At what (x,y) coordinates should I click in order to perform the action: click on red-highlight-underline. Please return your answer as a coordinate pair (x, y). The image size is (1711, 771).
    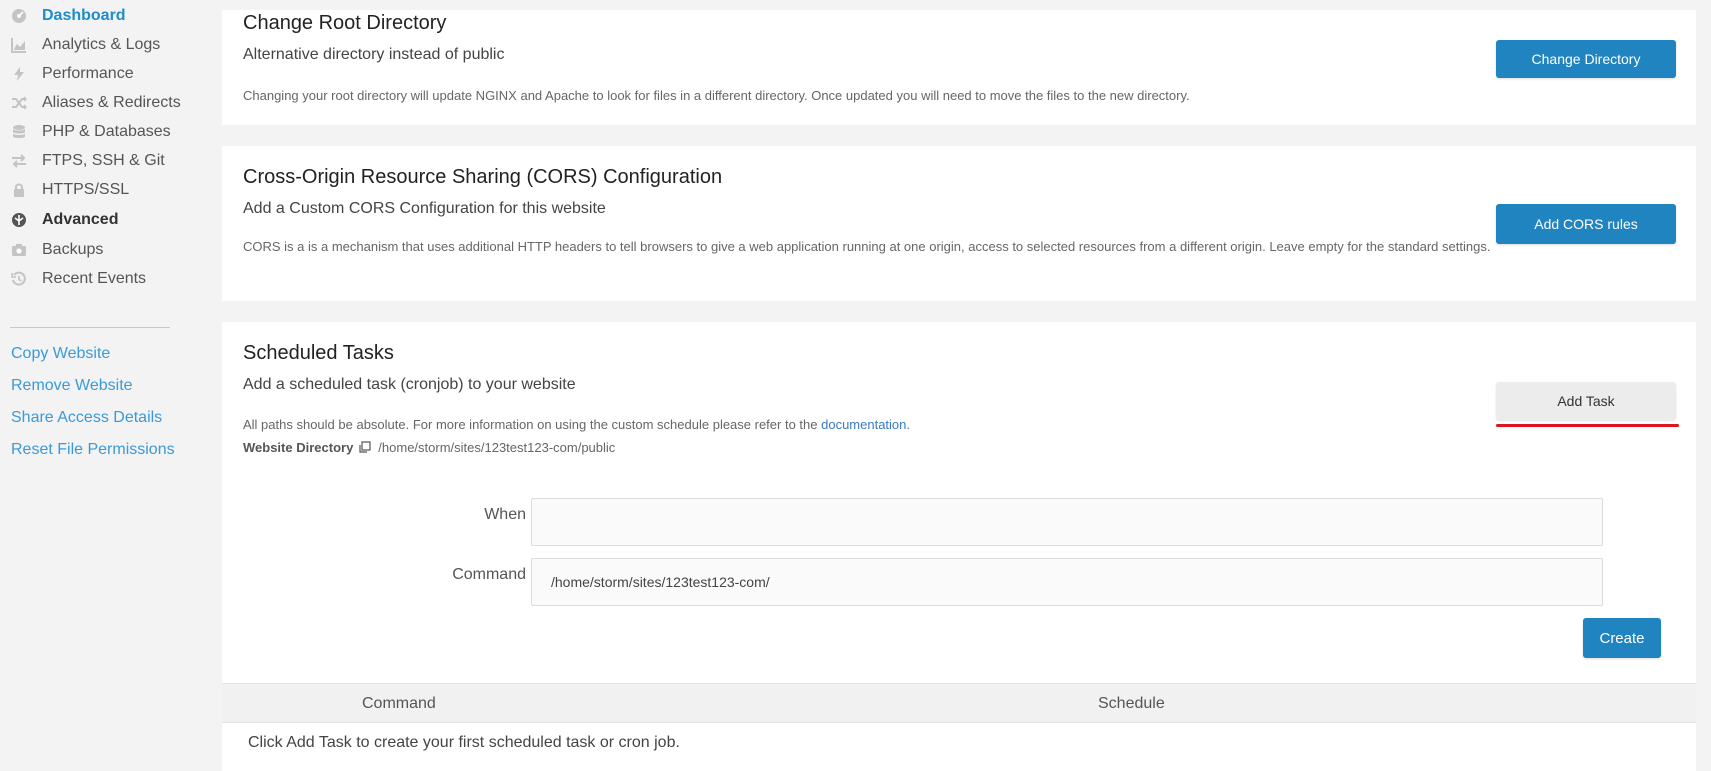
    Looking at the image, I should click on (1587, 425).